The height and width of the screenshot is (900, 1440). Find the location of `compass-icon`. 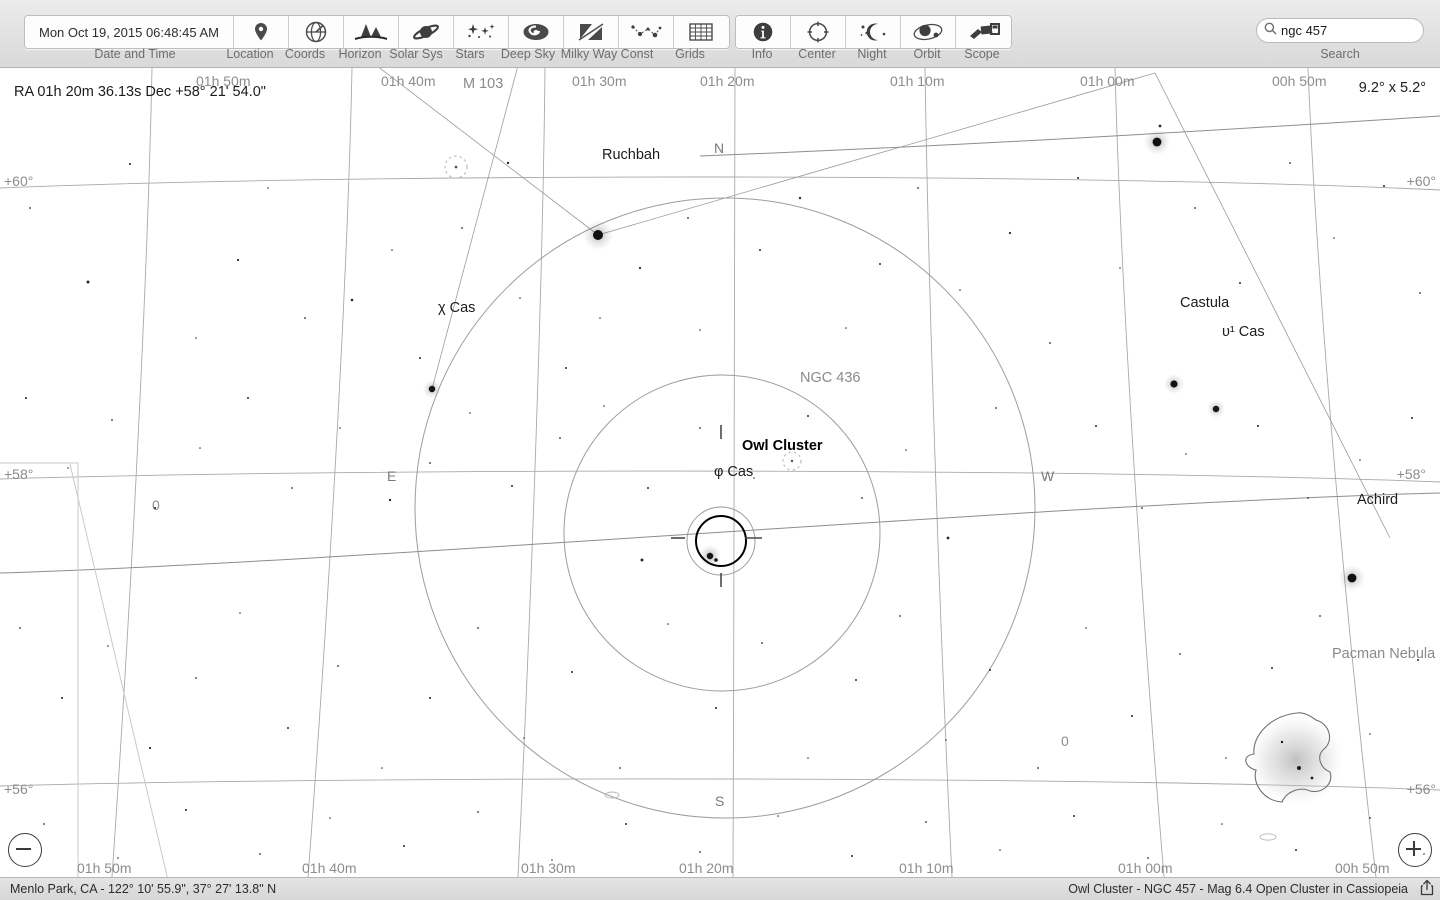

compass-icon is located at coordinates (316, 32).